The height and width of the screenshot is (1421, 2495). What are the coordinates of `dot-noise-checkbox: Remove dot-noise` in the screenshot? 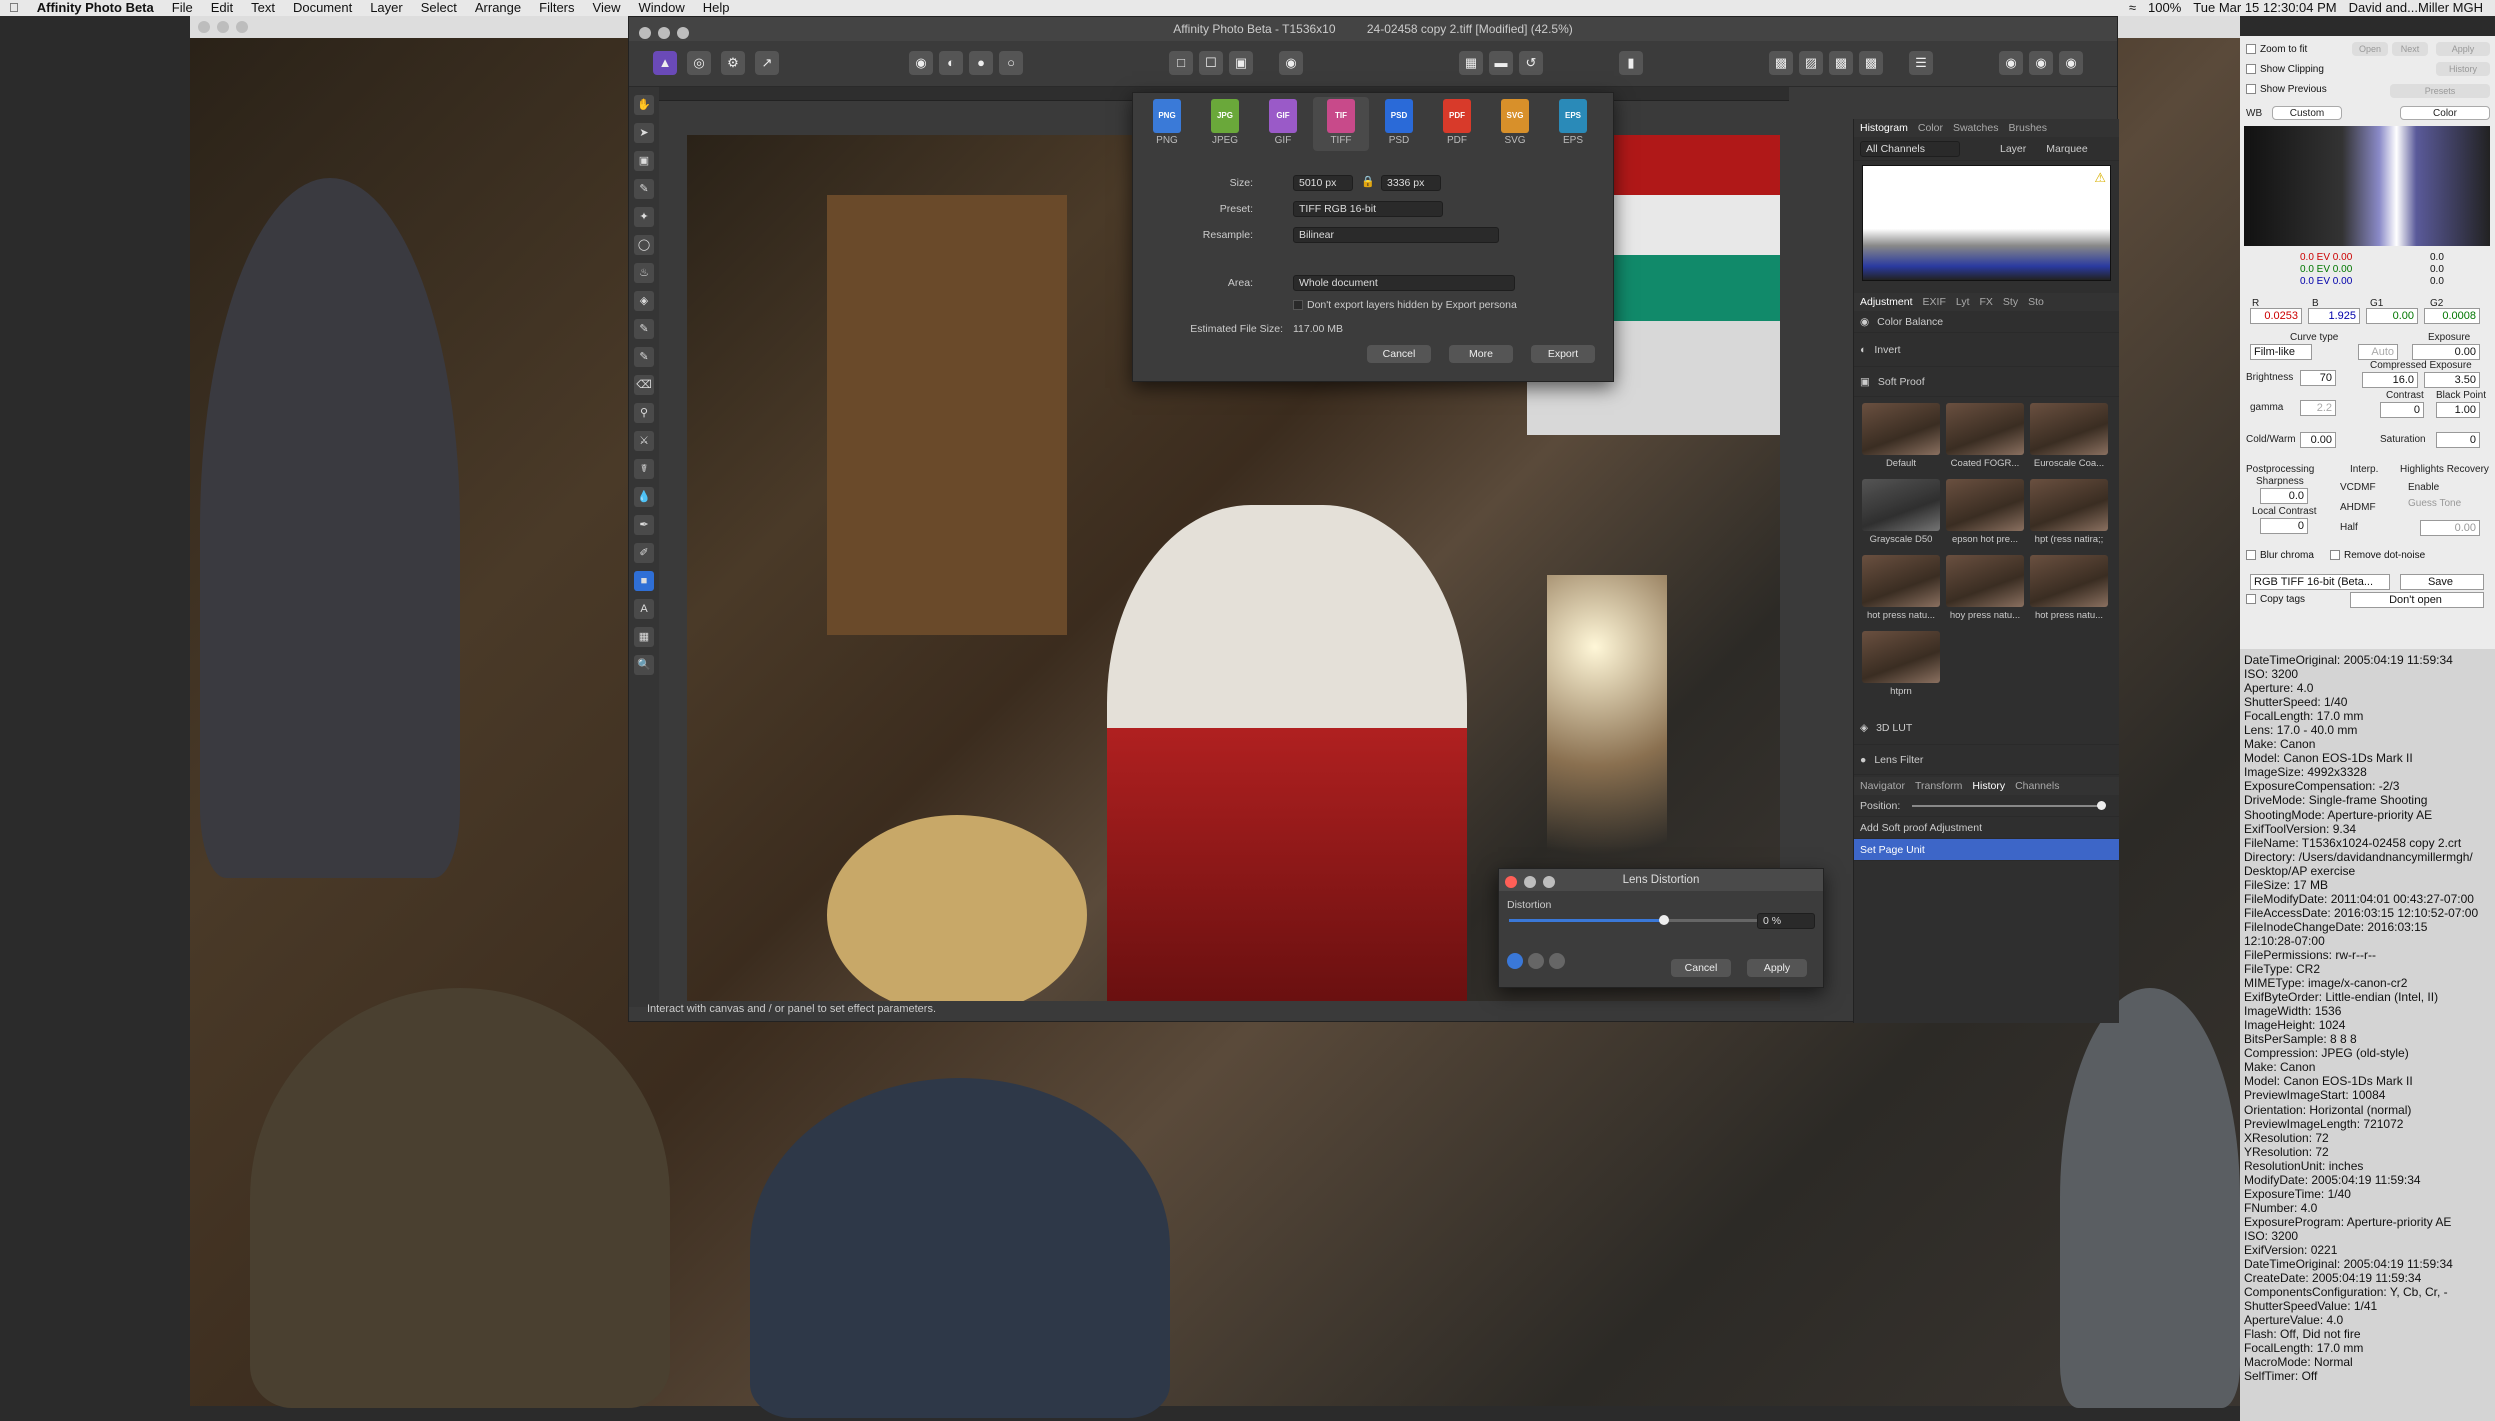 It's located at (2377, 555).